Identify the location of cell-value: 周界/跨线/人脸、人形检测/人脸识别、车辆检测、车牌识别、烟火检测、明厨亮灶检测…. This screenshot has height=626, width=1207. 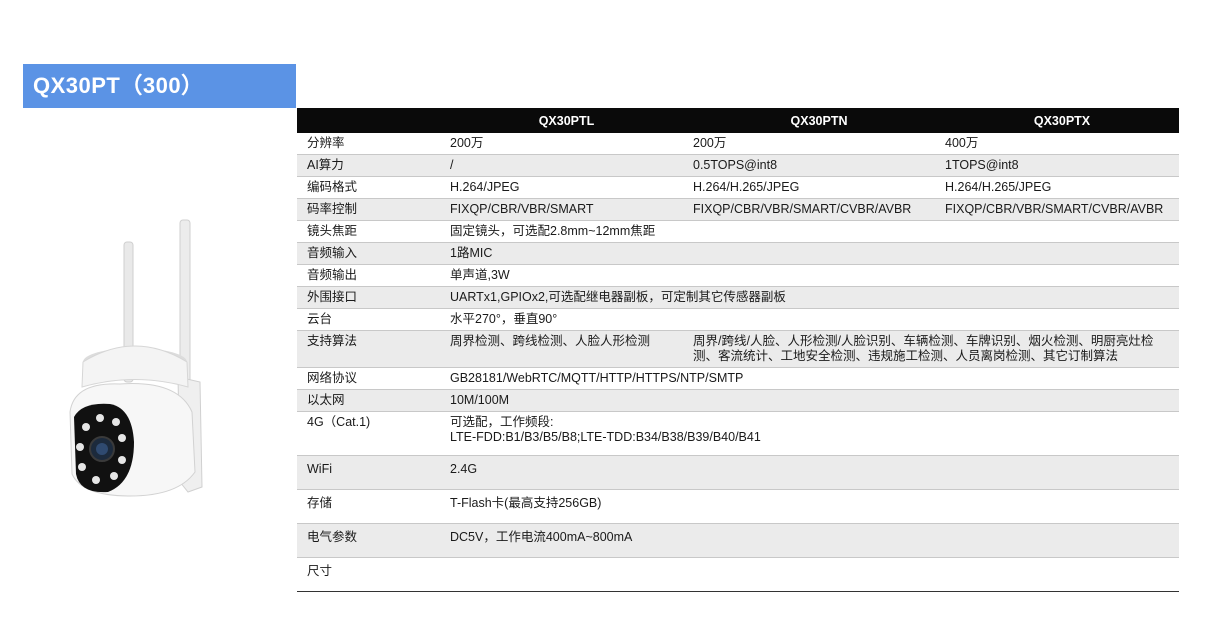
(936, 349).